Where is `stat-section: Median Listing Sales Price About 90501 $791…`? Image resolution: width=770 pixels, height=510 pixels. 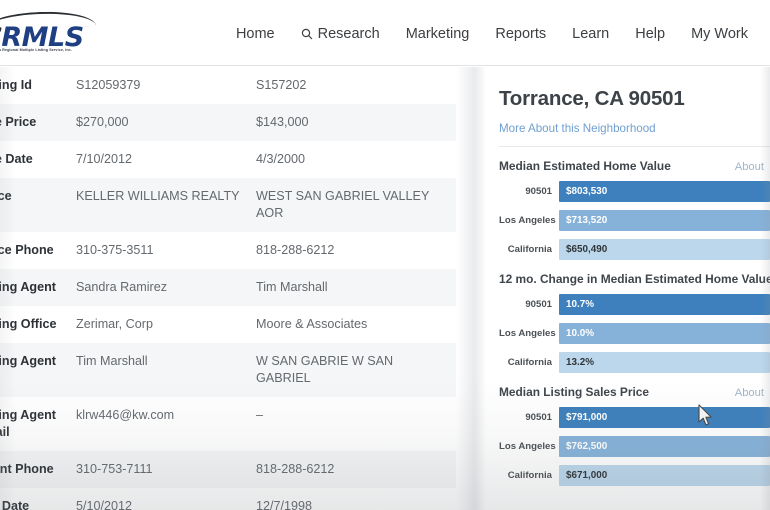 stat-section: Median Listing Sales Price About 90501 $791… is located at coordinates (634, 435).